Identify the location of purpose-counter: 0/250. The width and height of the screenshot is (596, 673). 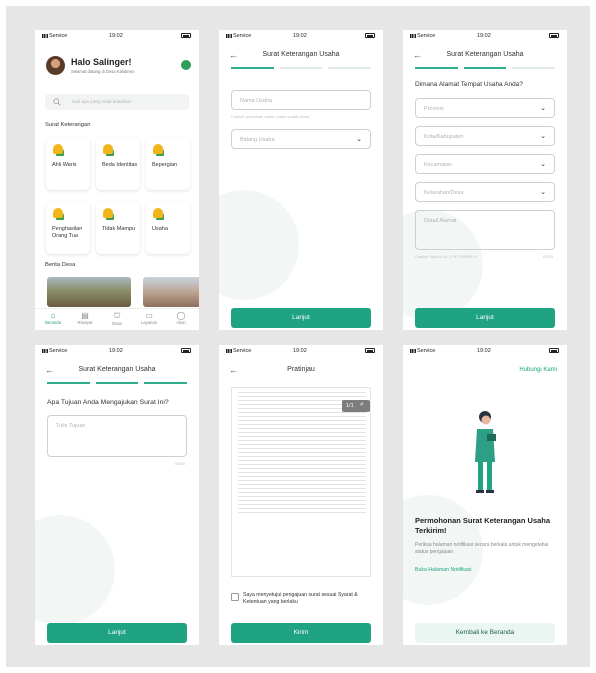
(180, 463).